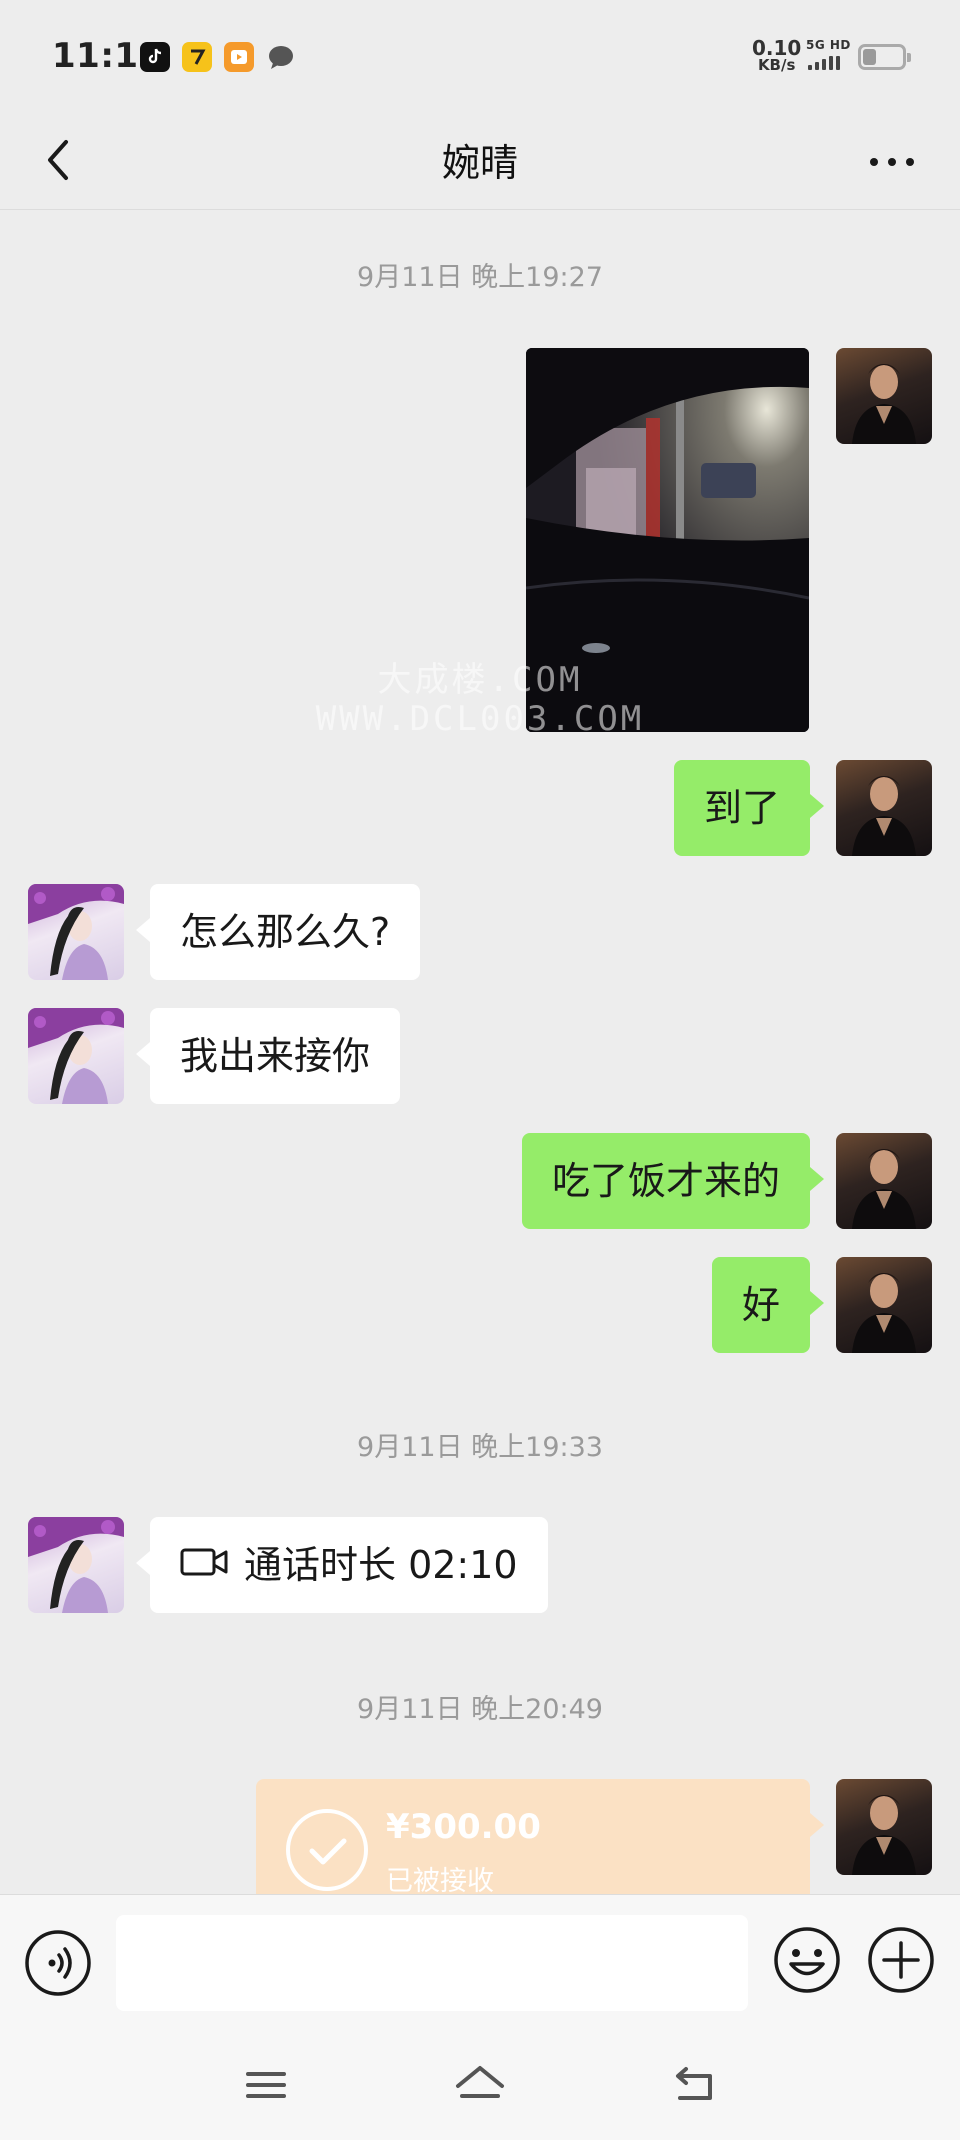 The width and height of the screenshot is (960, 2140). I want to click on video-app-icon, so click(239, 57).